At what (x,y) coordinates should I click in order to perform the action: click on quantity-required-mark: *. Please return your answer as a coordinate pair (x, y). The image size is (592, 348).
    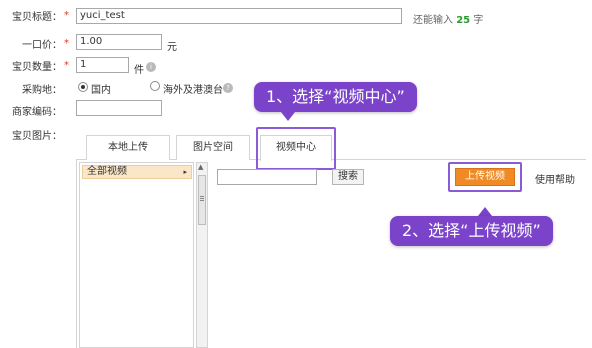
    Looking at the image, I should click on (66, 65).